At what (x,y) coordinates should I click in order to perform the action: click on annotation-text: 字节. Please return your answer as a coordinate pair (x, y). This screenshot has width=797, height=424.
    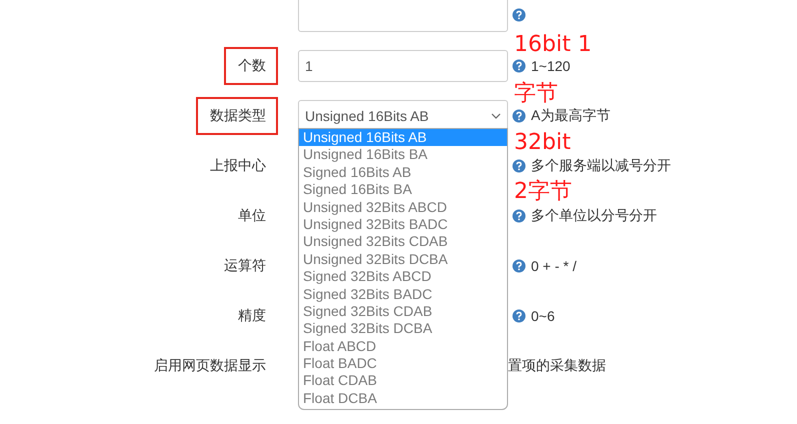
    Looking at the image, I should click on (536, 94).